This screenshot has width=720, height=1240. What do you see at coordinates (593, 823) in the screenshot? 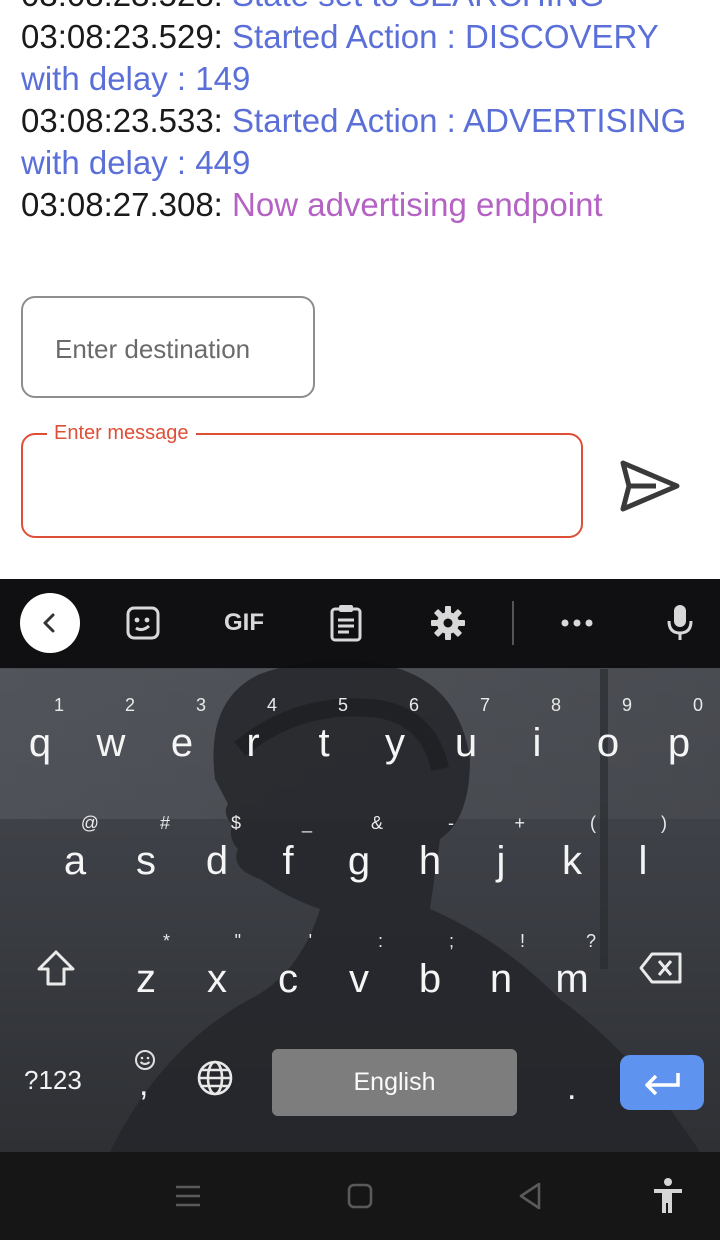
I see `key-hint: (` at bounding box center [593, 823].